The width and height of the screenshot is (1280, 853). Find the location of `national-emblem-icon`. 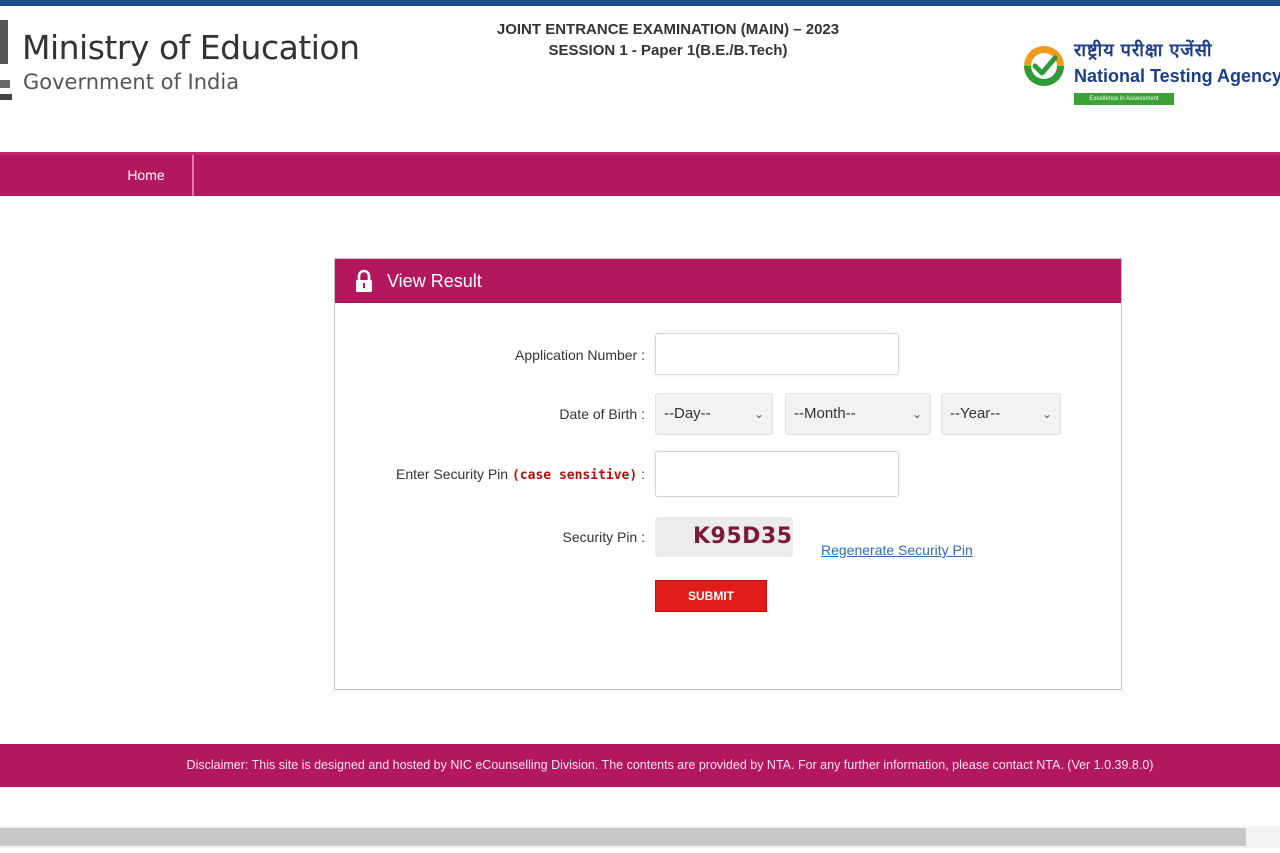

national-emblem-icon is located at coordinates (6, 60).